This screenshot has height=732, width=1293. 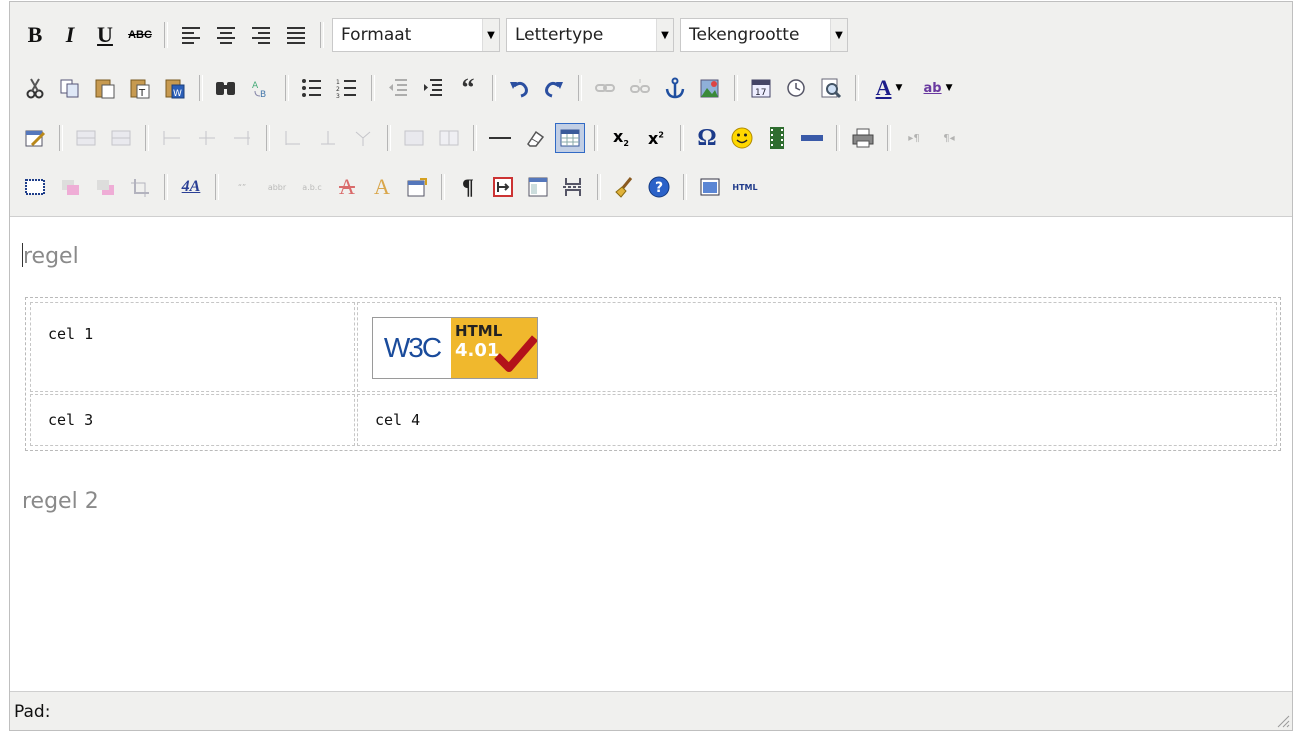 I want to click on find-button, so click(x=226, y=88).